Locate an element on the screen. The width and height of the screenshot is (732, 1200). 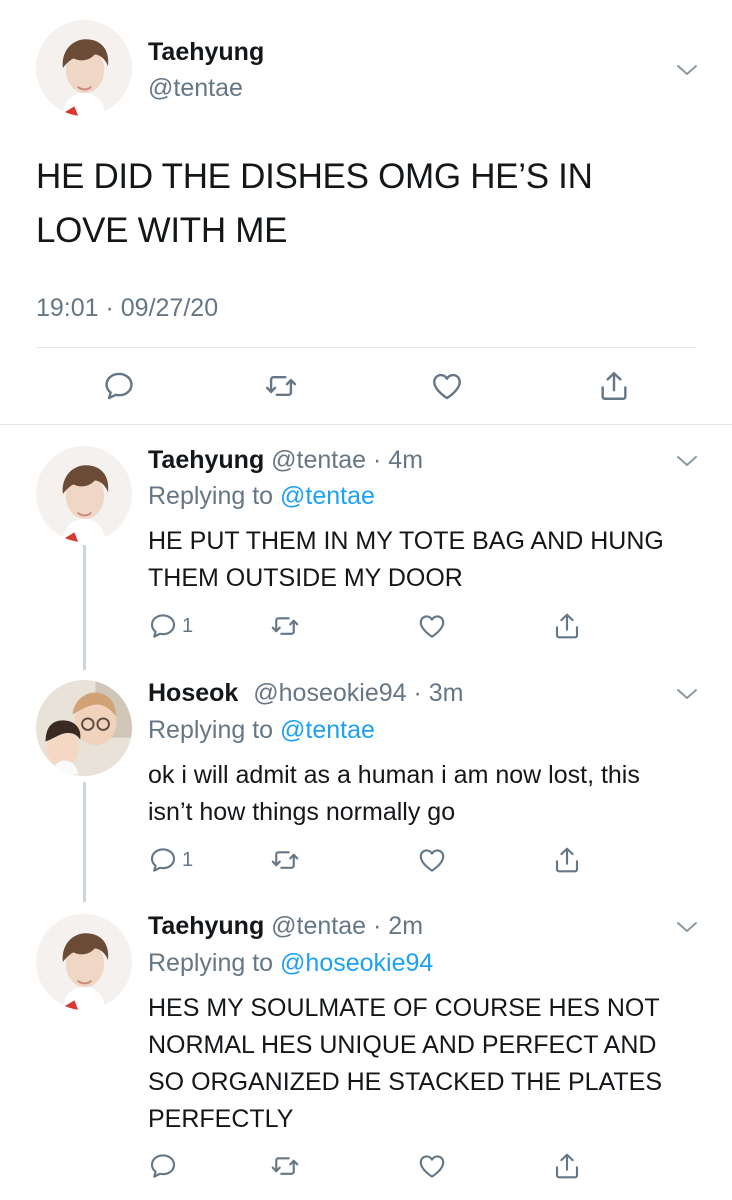
reply-time: · 2m is located at coordinates (398, 926).